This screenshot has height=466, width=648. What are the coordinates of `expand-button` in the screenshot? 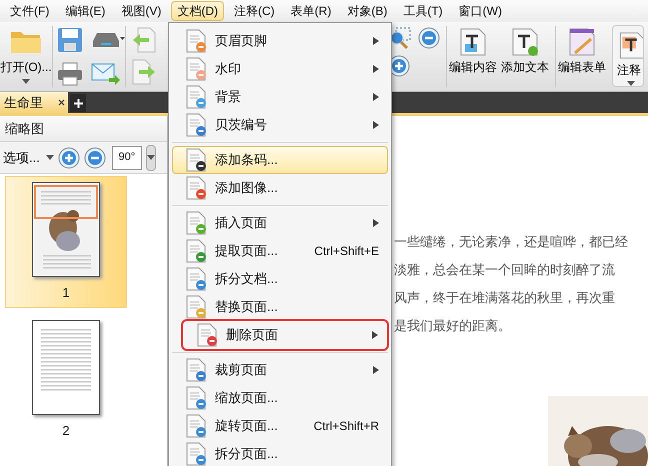 It's located at (151, 157).